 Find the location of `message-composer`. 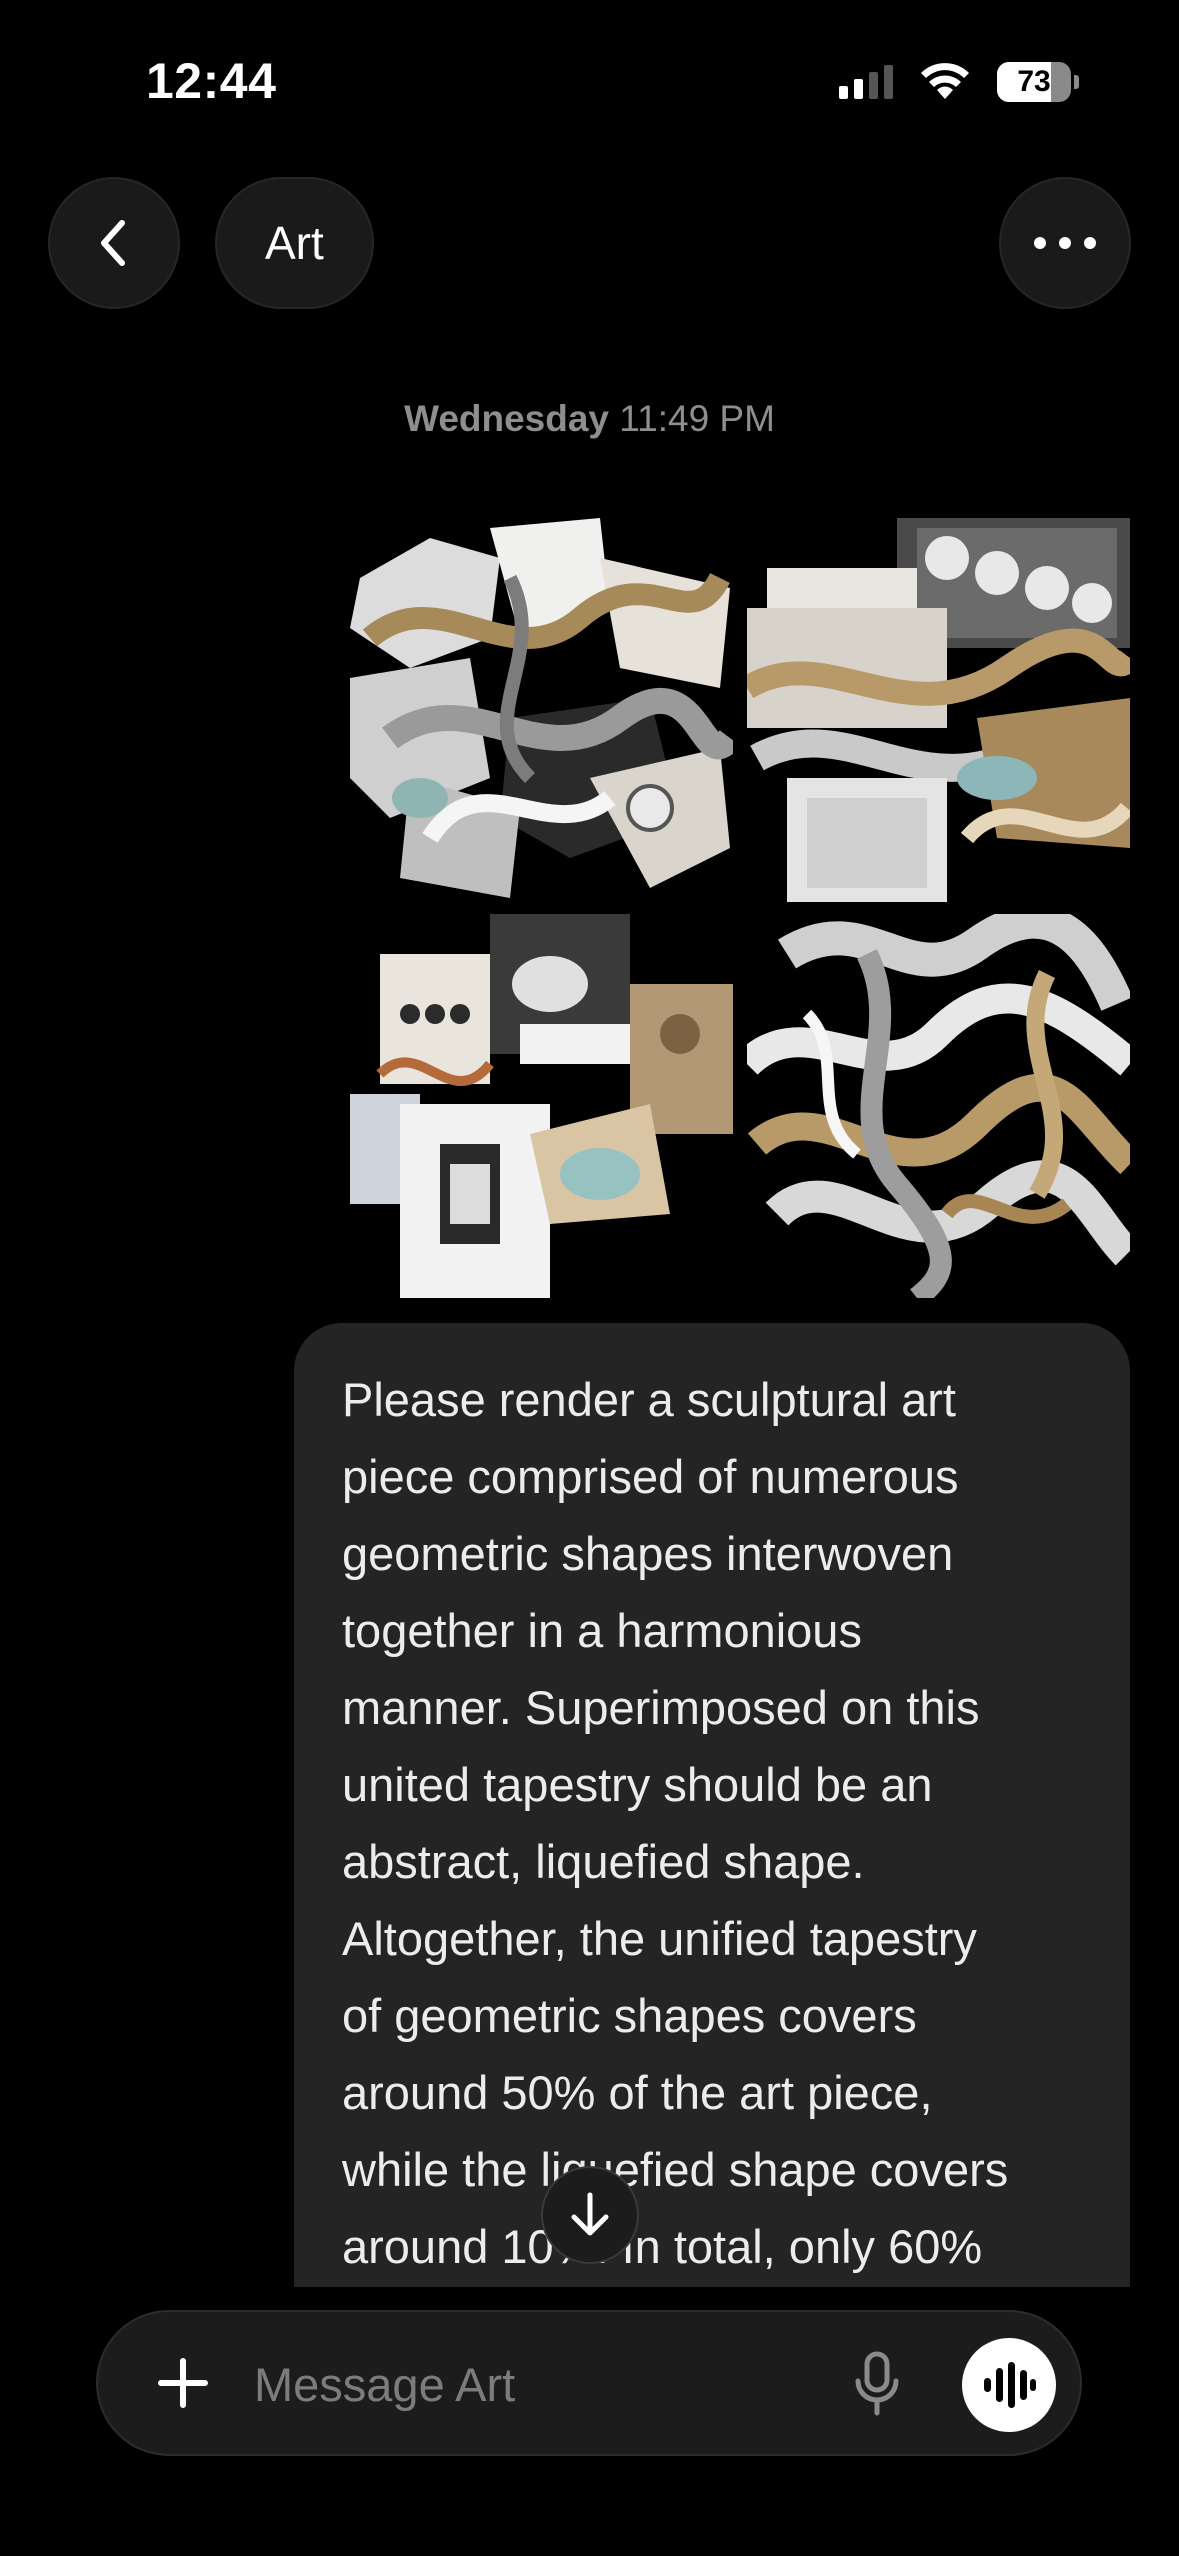

message-composer is located at coordinates (589, 2383).